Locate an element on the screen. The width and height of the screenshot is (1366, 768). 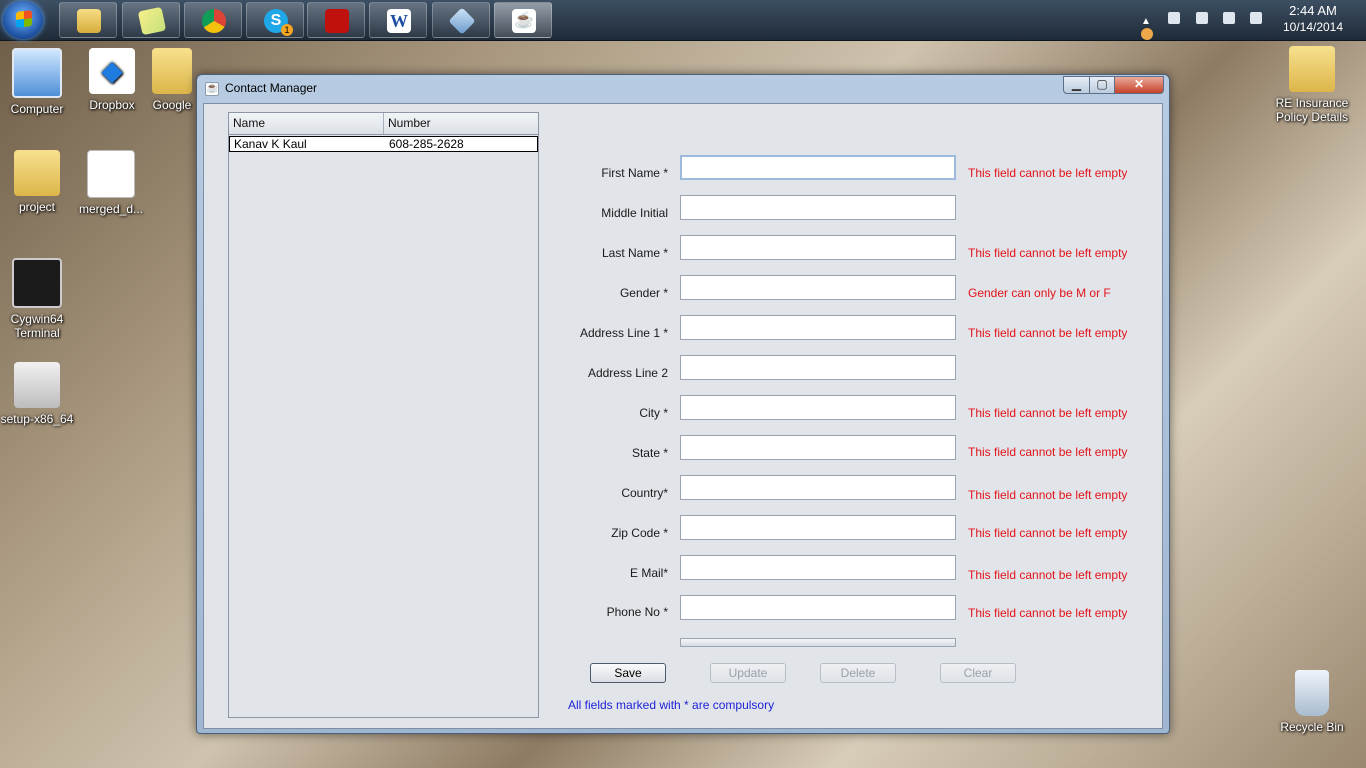
start-button is located at coordinates (23, 20).